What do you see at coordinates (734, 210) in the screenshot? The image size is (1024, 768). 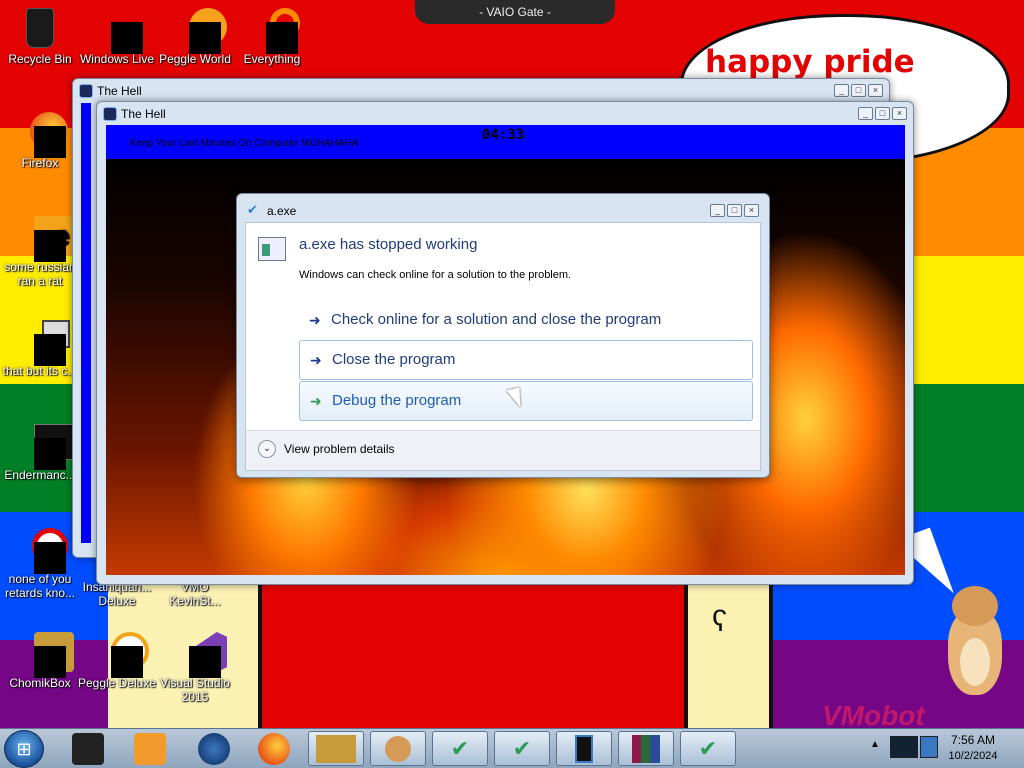 I see `dialog-maximize-button: □` at bounding box center [734, 210].